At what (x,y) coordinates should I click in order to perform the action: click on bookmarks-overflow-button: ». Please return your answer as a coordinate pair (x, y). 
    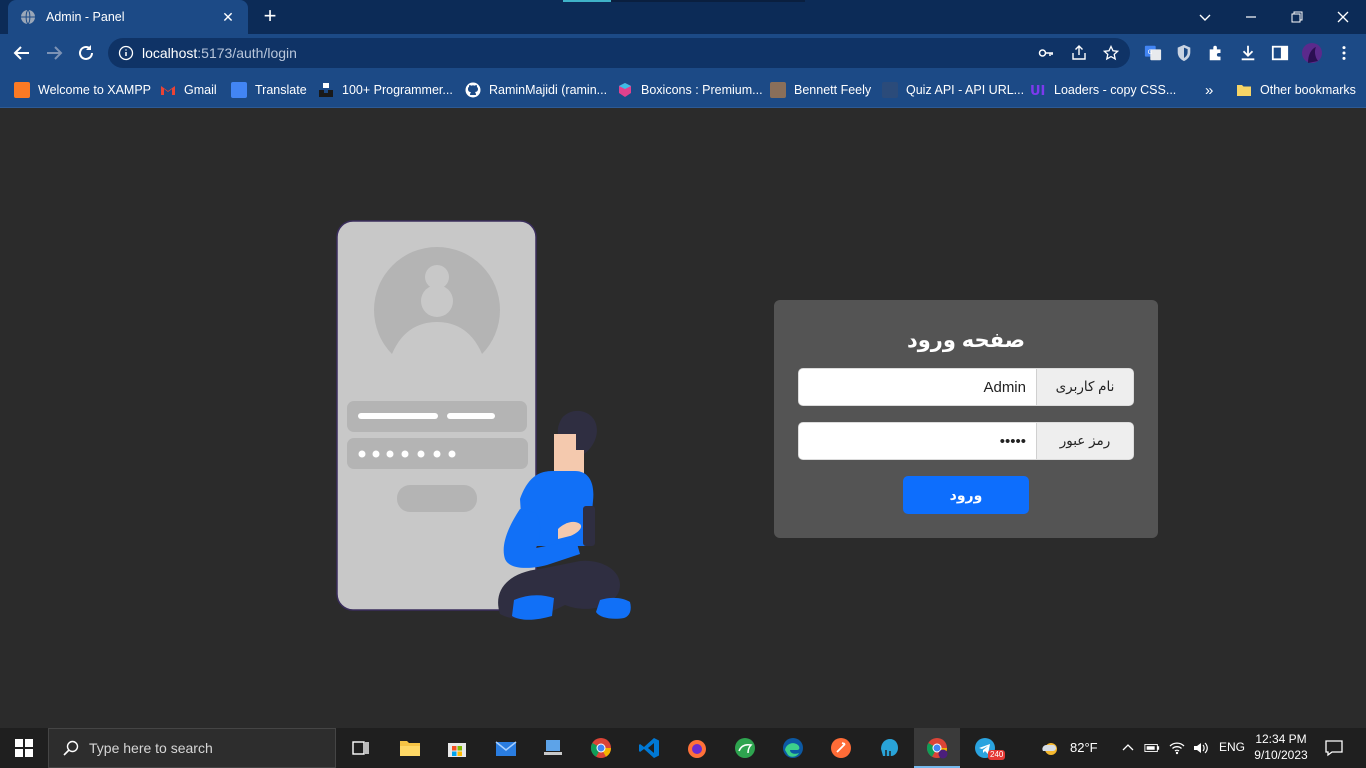
    Looking at the image, I should click on (1209, 90).